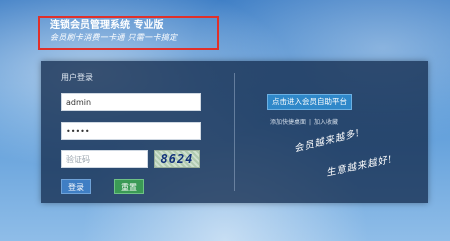 Image resolution: width=450 pixels, height=241 pixels. Describe the element at coordinates (359, 166) in the screenshot. I see `handwriting-slogan-2: 生意越来越好!` at that location.